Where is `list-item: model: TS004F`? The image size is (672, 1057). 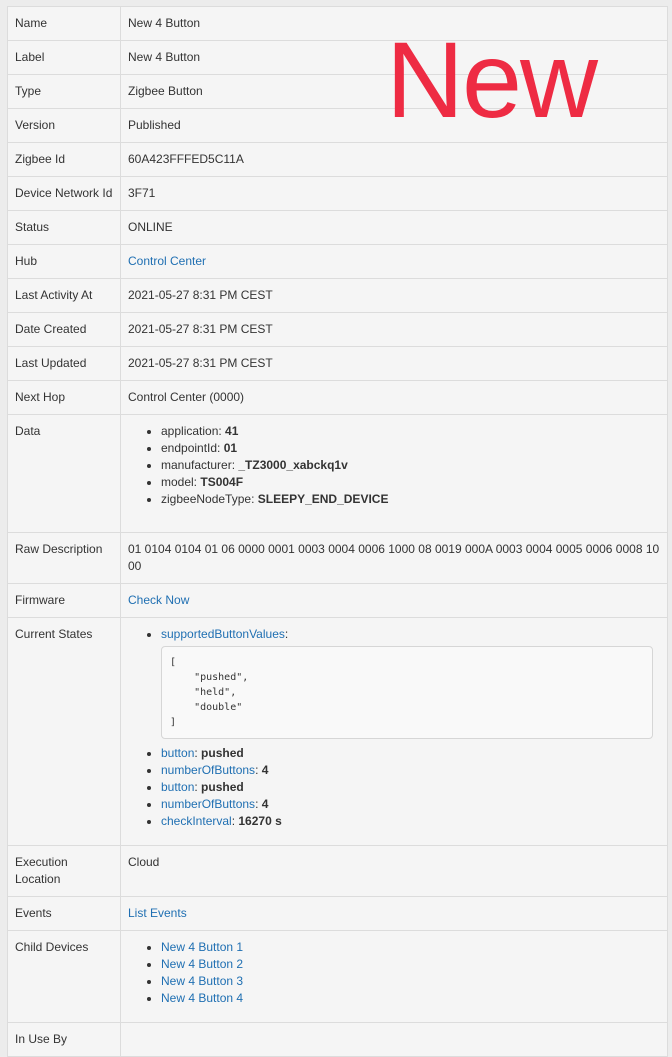 list-item: model: TS004F is located at coordinates (410, 482).